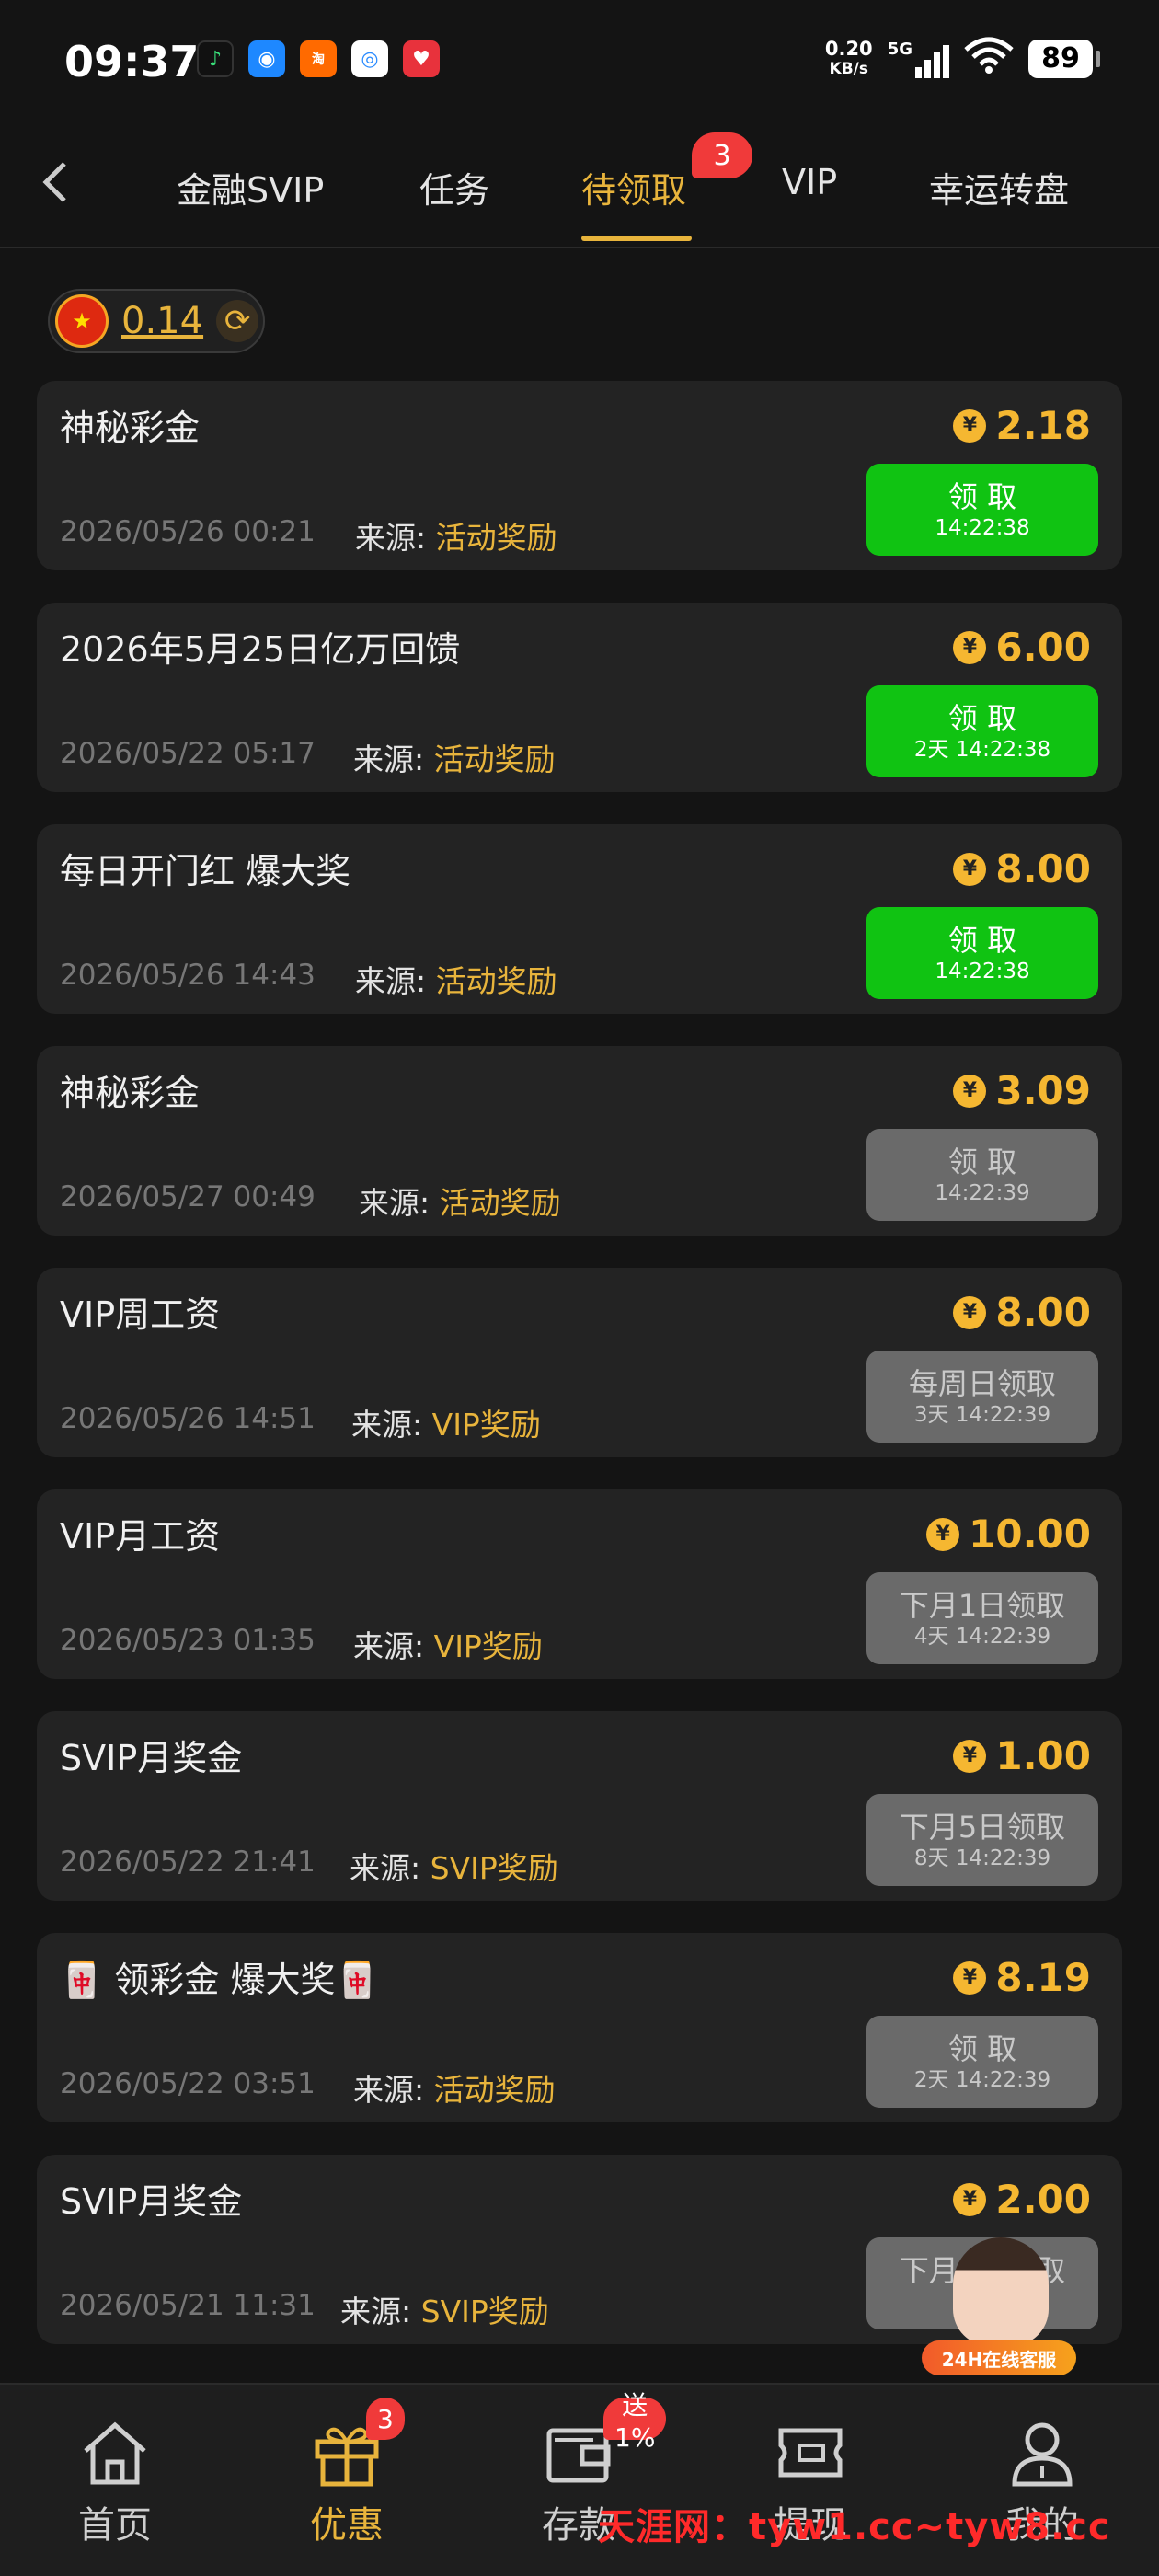 This screenshot has width=1159, height=2576. Describe the element at coordinates (454, 187) in the screenshot. I see `tab-tasks: 任务` at that location.